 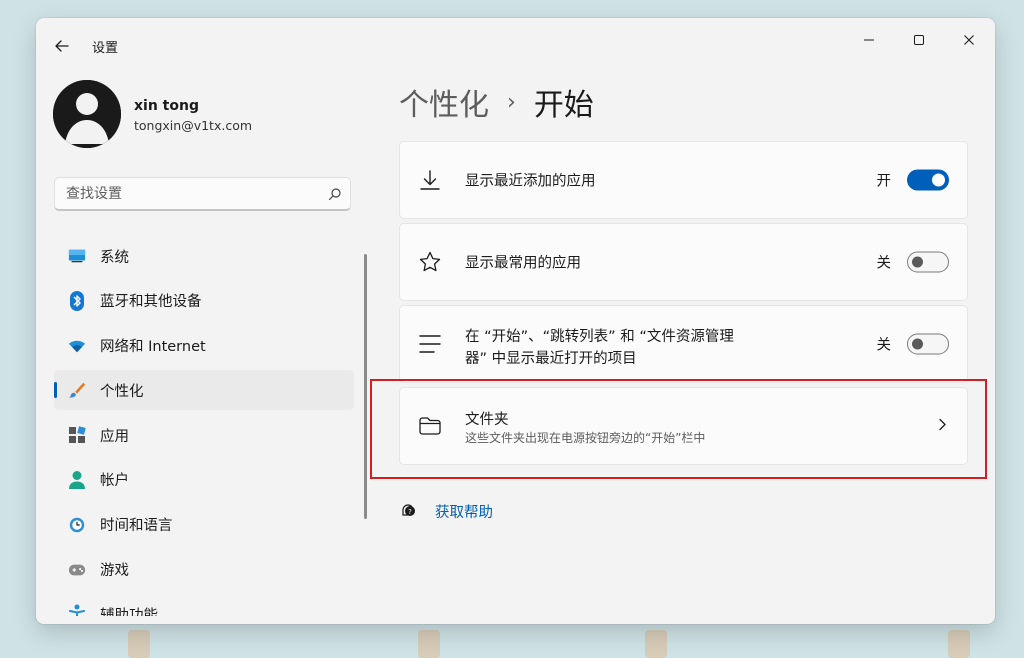 What do you see at coordinates (193, 125) in the screenshot?
I see `user-email: tongxin@v1tx.com` at bounding box center [193, 125].